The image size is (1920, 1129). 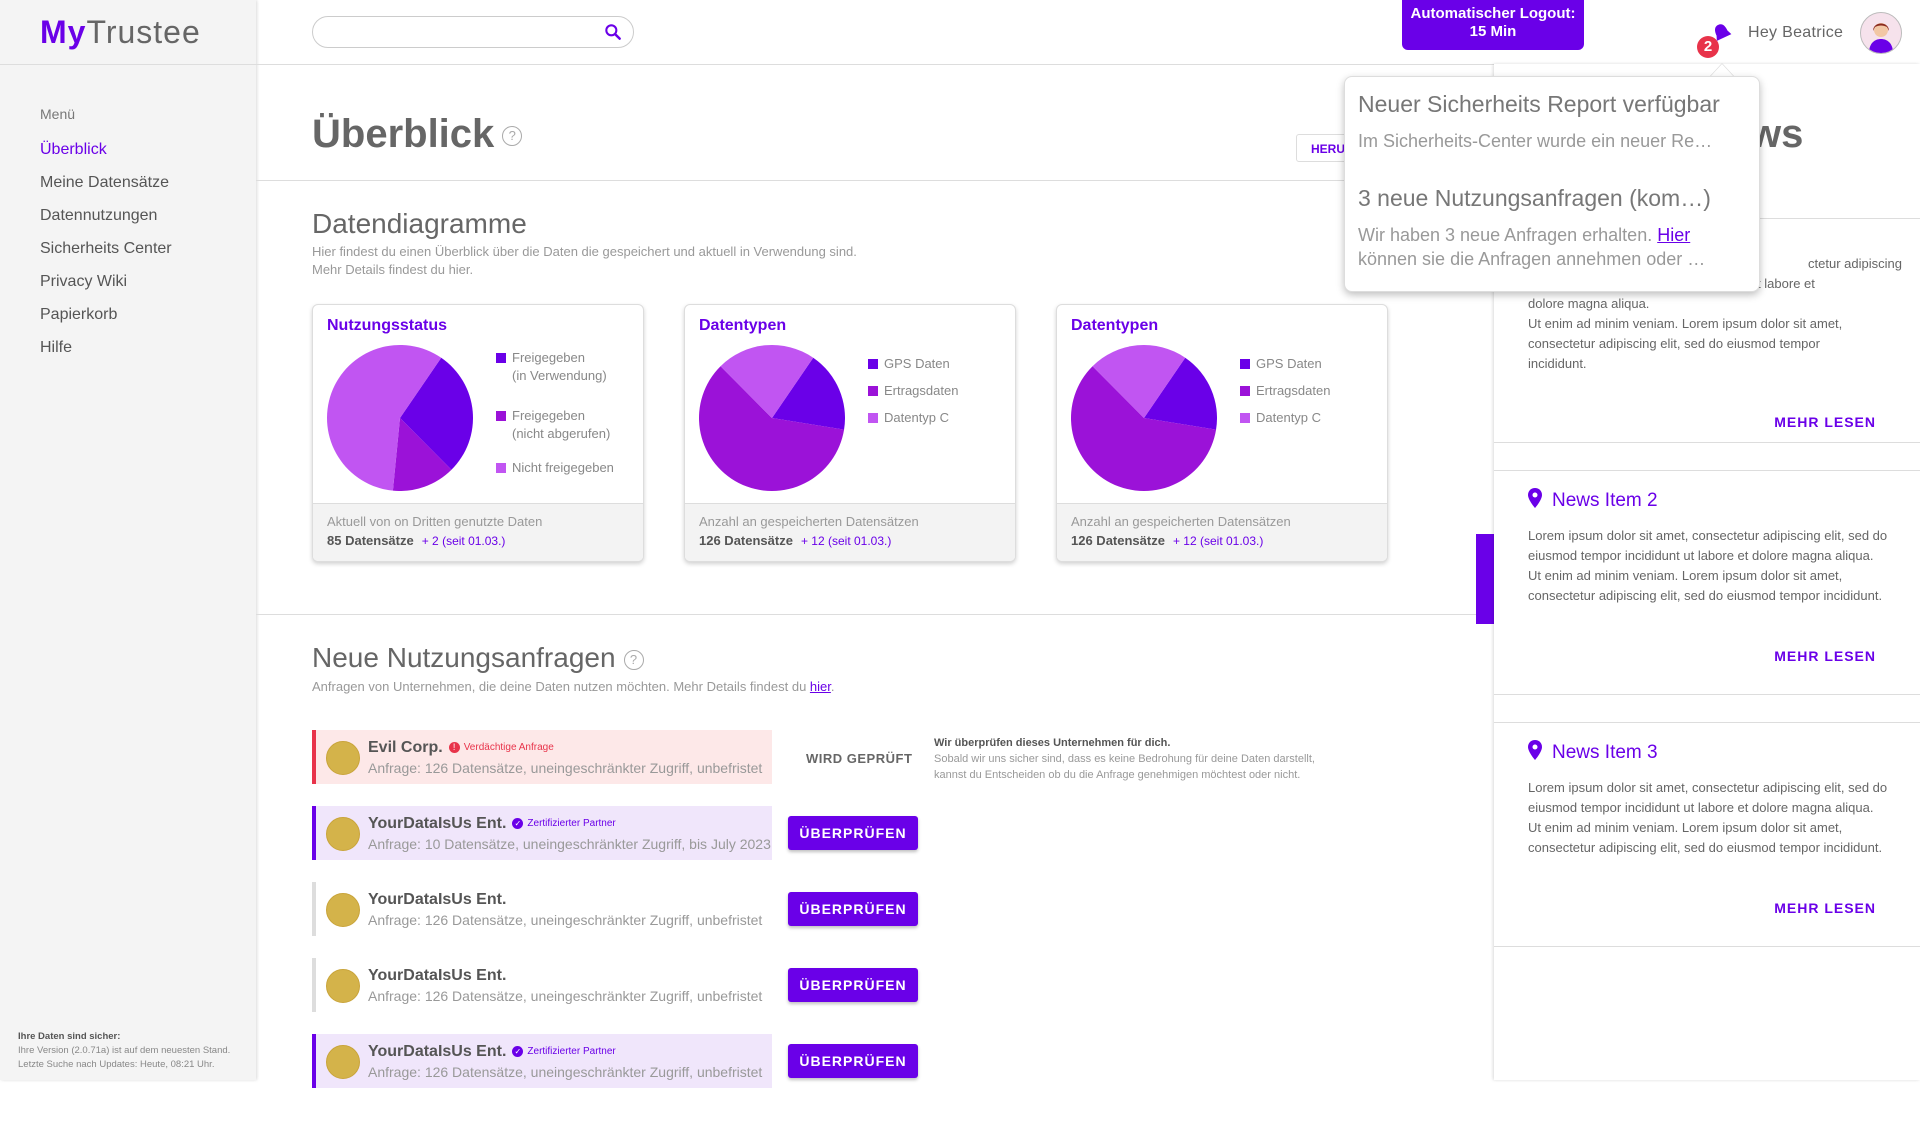 I want to click on company-name: YourDataIsUs Ent., so click(x=437, y=899).